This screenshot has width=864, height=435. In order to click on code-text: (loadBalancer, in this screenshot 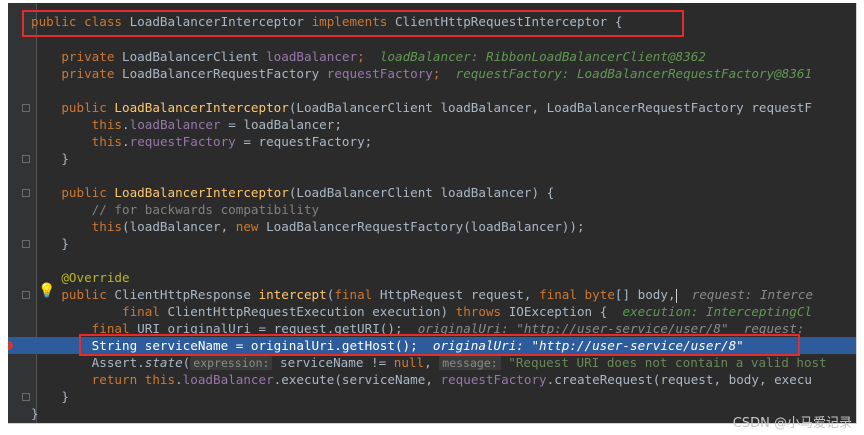, I will do `click(179, 226)`.